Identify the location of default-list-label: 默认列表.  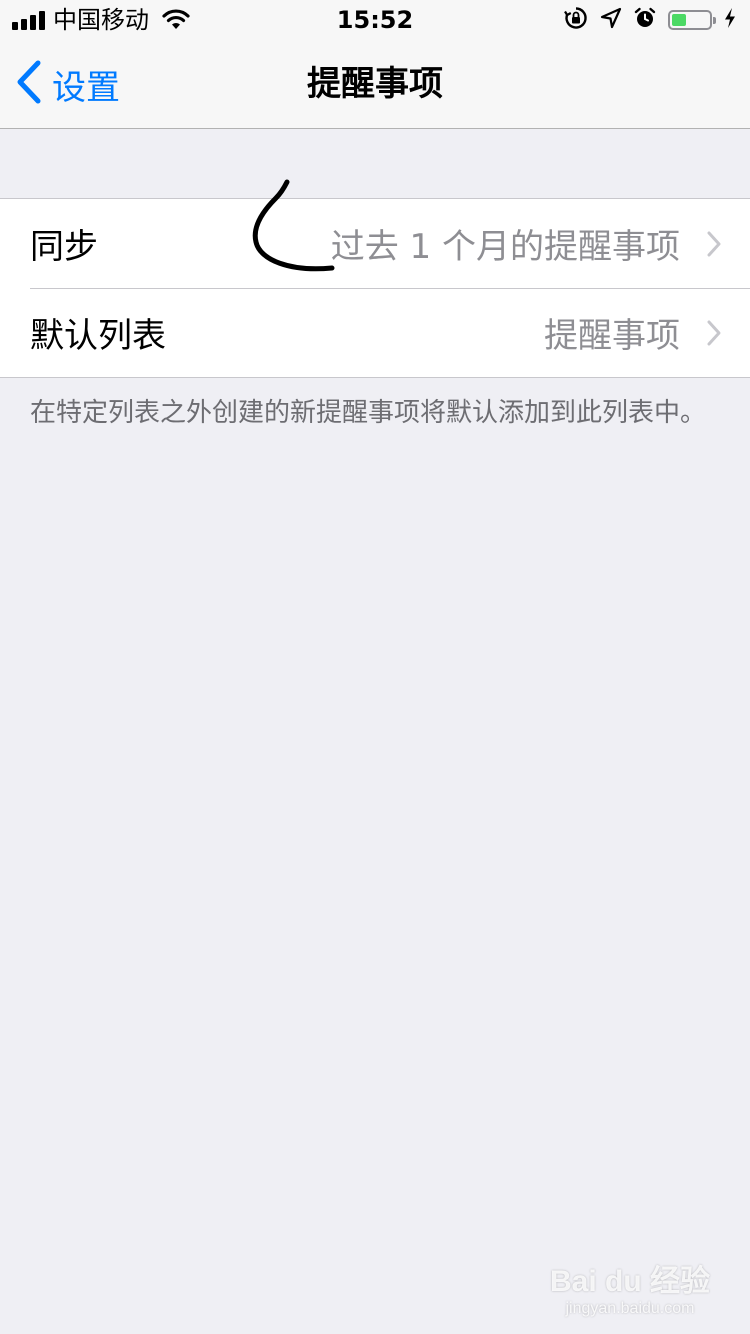
(98, 336).